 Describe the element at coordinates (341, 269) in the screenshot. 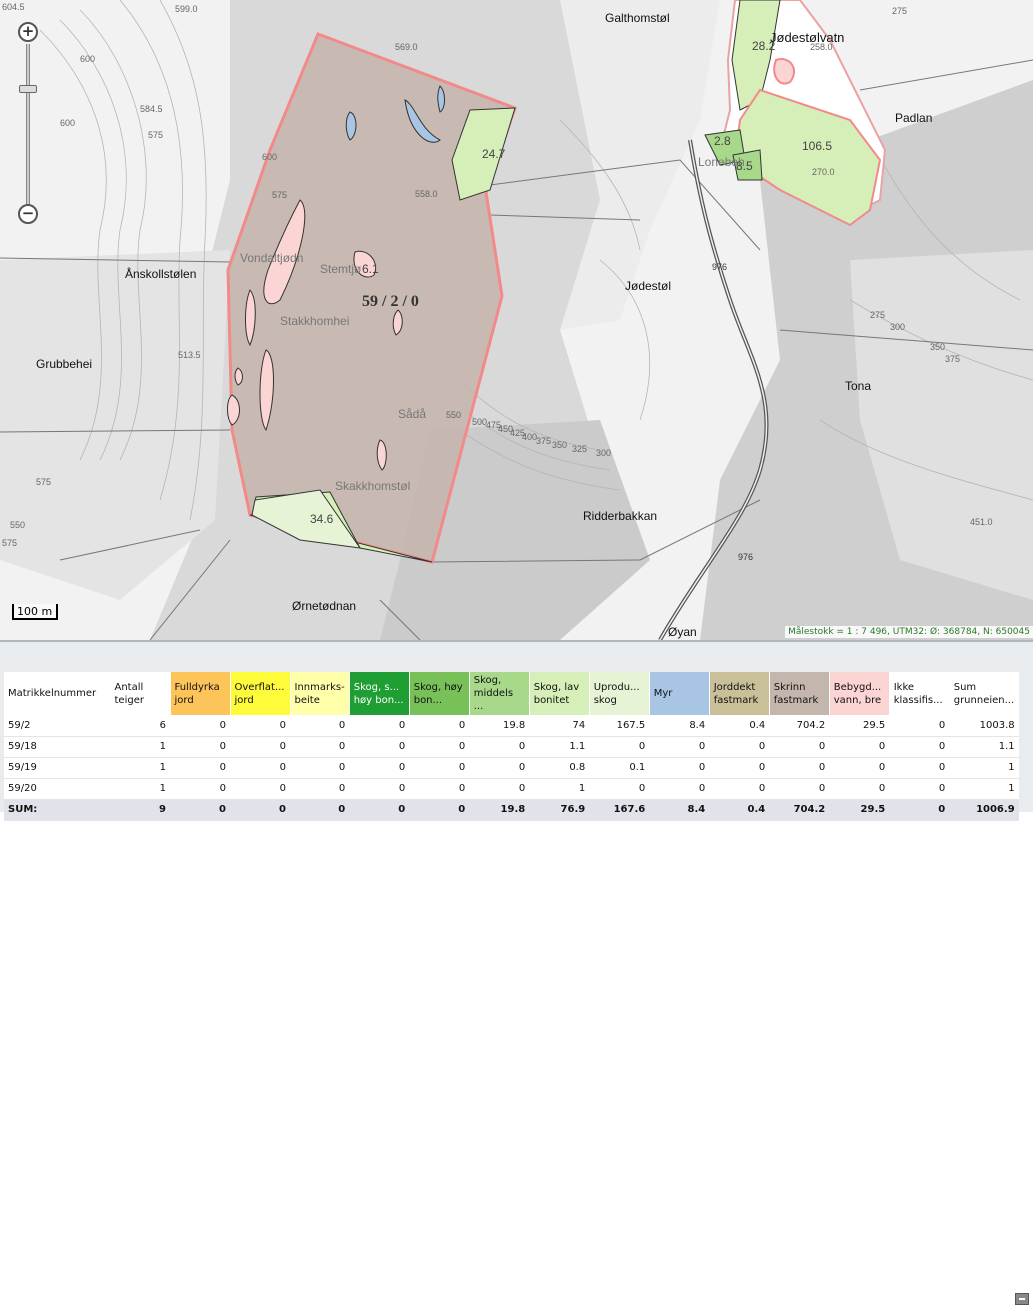

I see `place-label: Stemtjø` at that location.